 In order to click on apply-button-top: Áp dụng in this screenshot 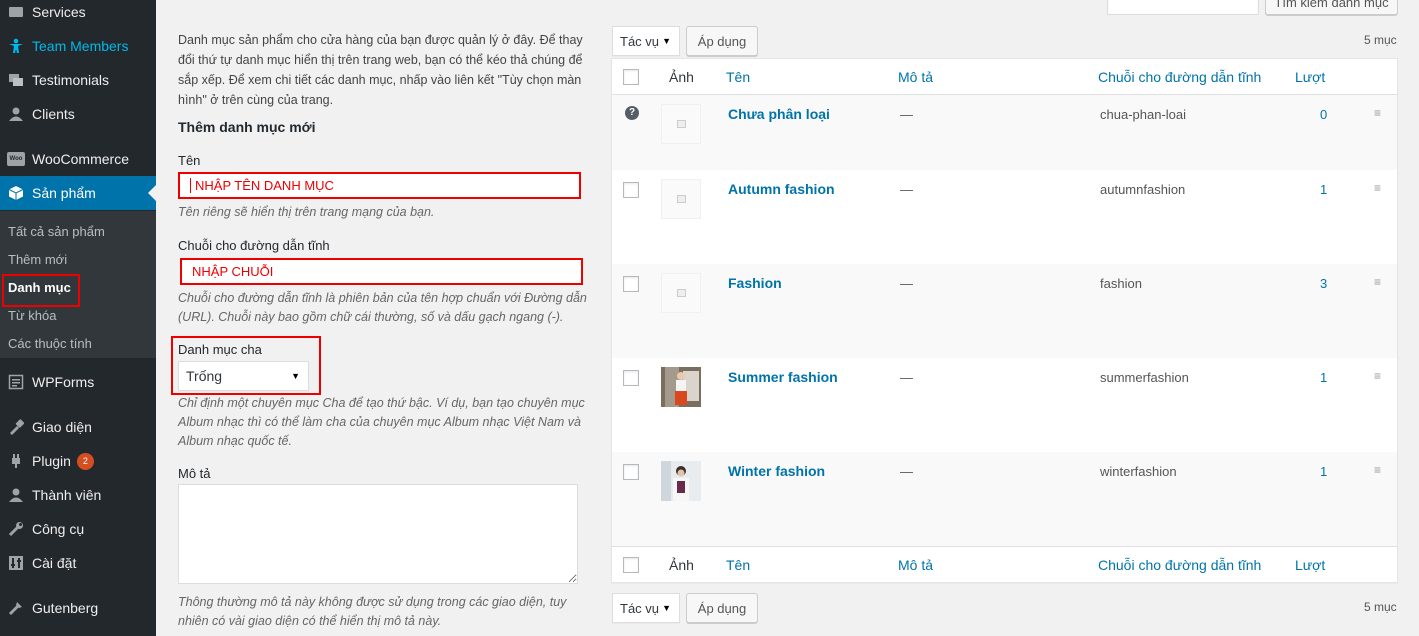, I will do `click(722, 41)`.